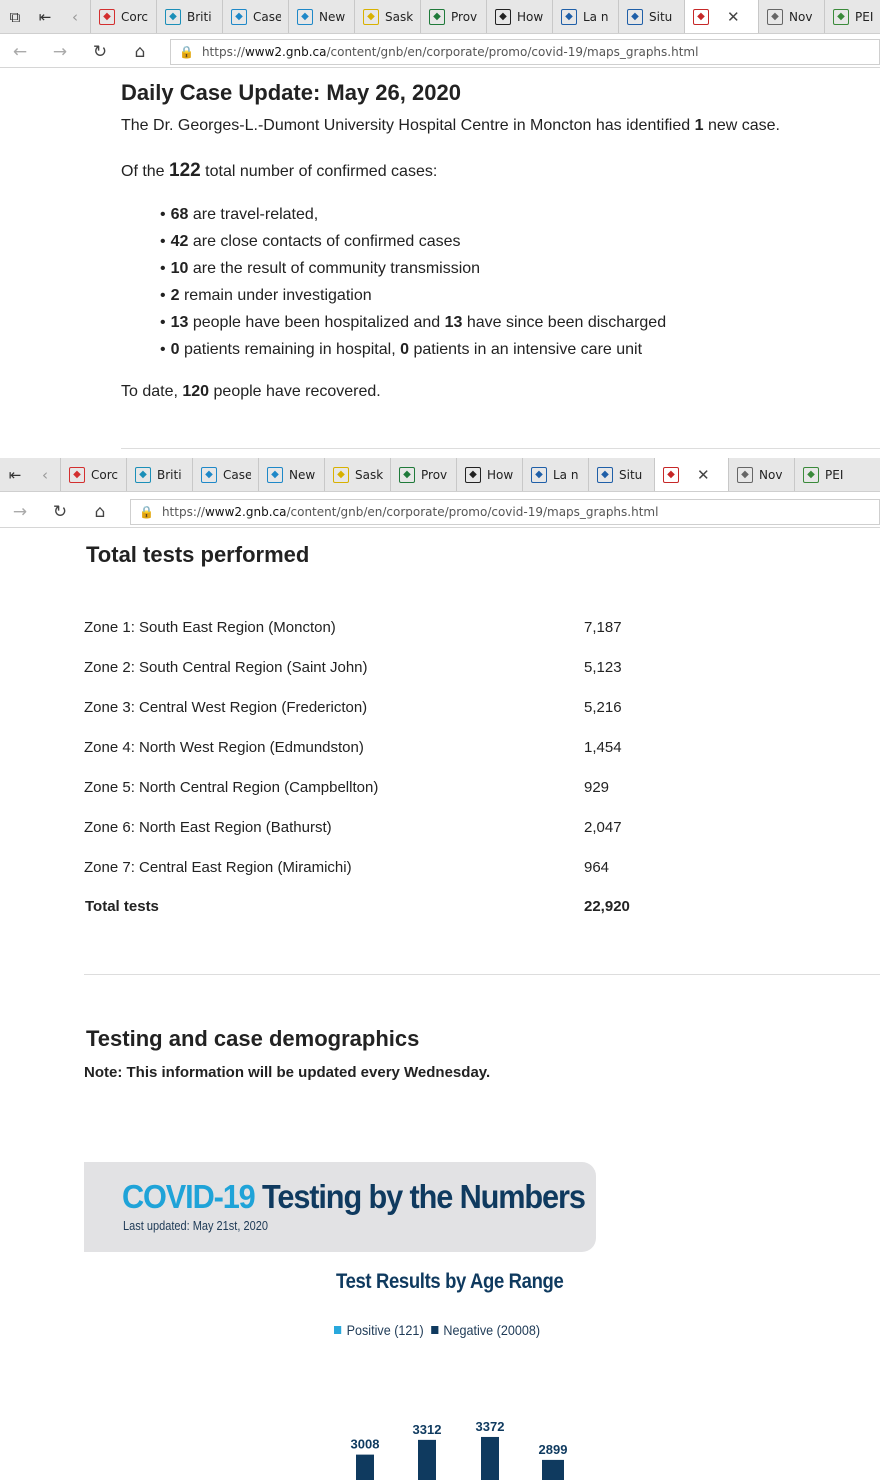  What do you see at coordinates (597, 867) in the screenshot?
I see `zone-test-count: 964` at bounding box center [597, 867].